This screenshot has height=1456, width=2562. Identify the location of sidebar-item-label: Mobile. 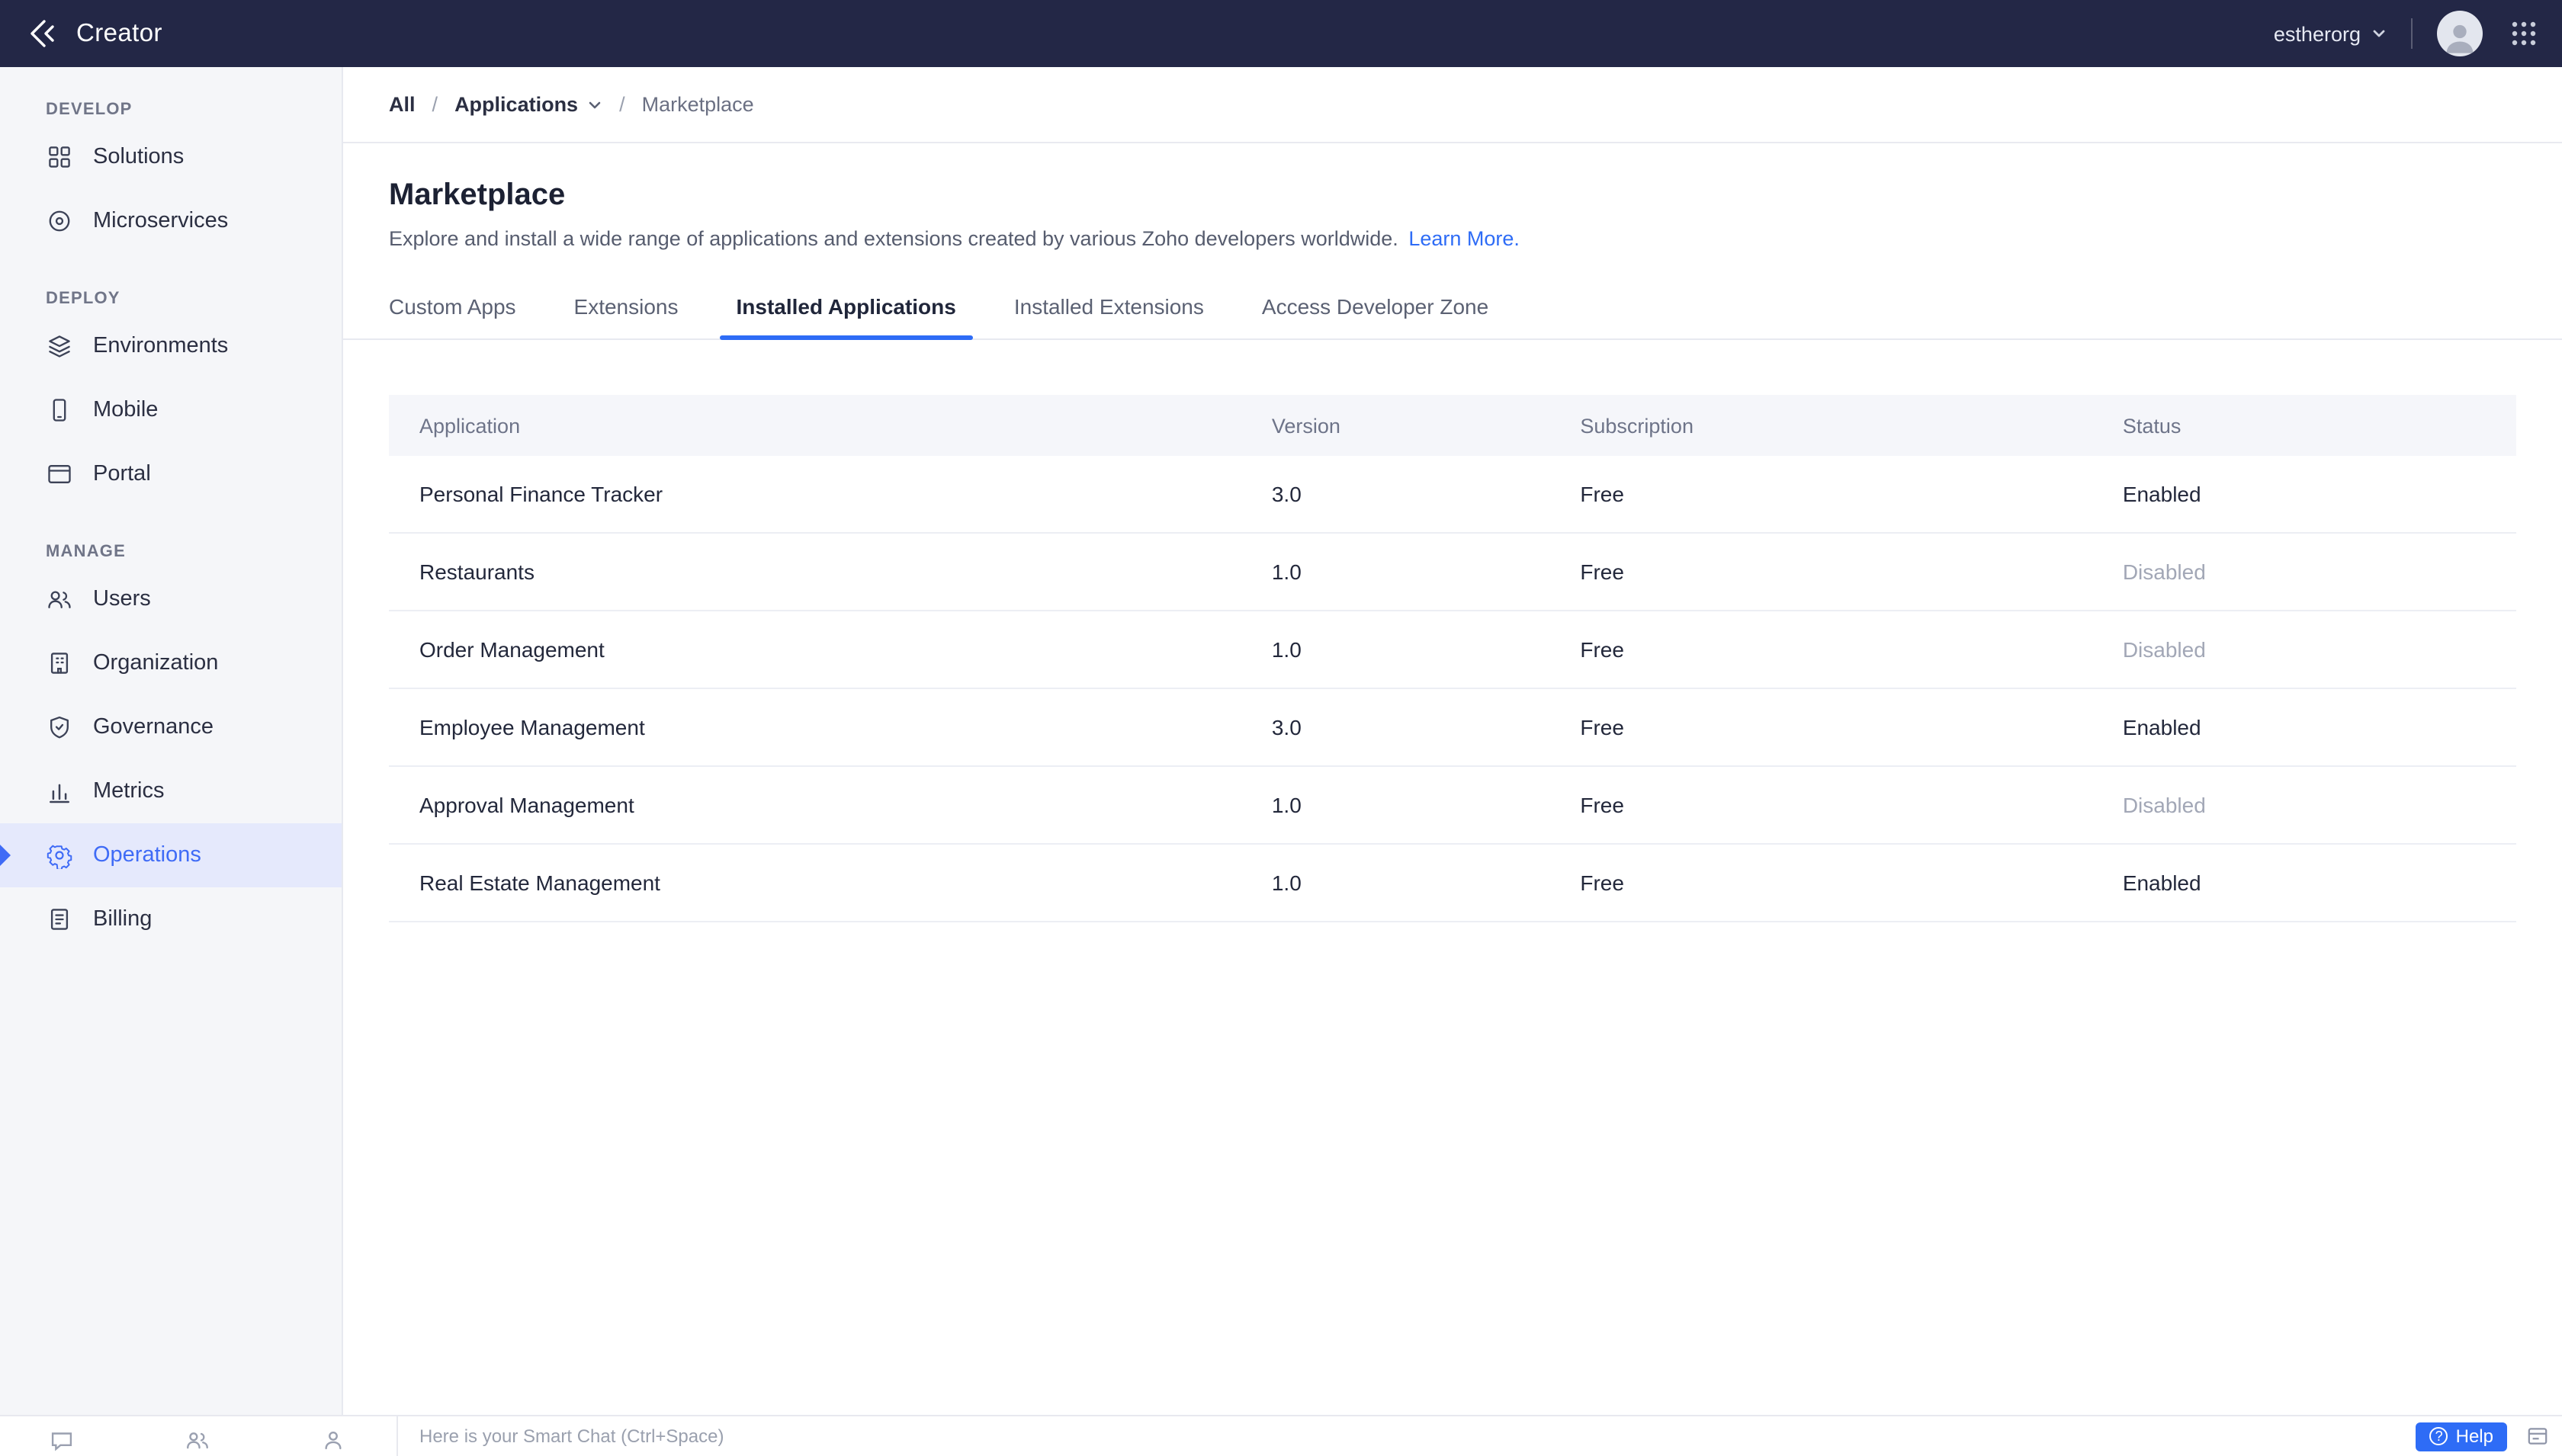
(126, 410).